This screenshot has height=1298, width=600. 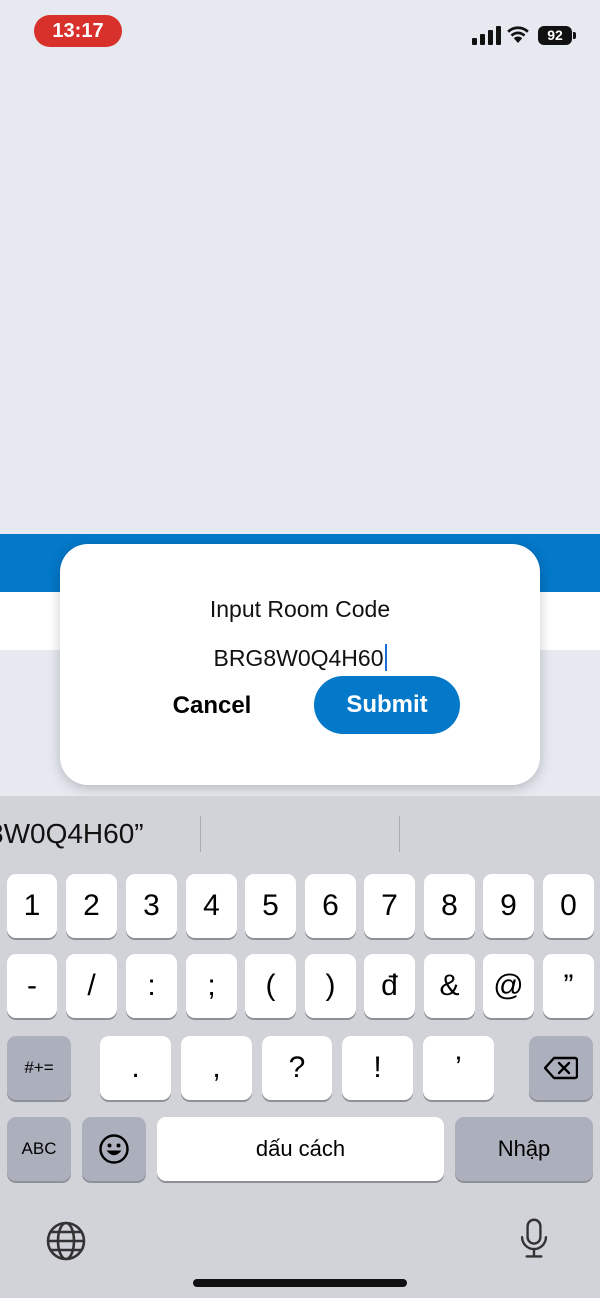 What do you see at coordinates (389, 906) in the screenshot?
I see `key-7: 7` at bounding box center [389, 906].